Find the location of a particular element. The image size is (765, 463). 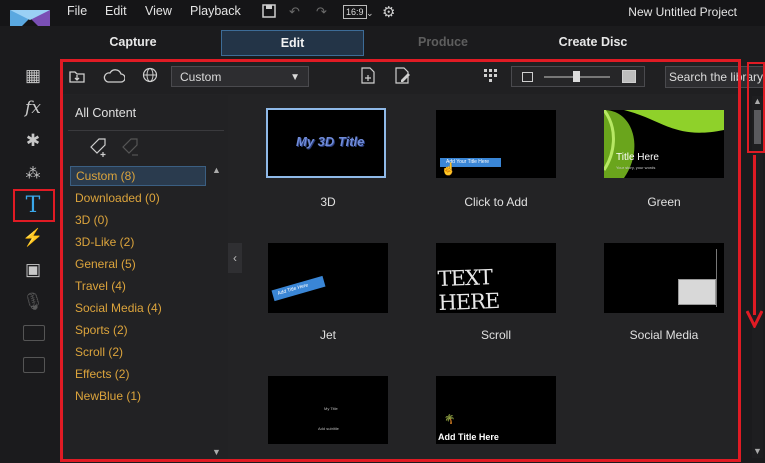

transition-room-icon: ⚡ is located at coordinates (33, 238).